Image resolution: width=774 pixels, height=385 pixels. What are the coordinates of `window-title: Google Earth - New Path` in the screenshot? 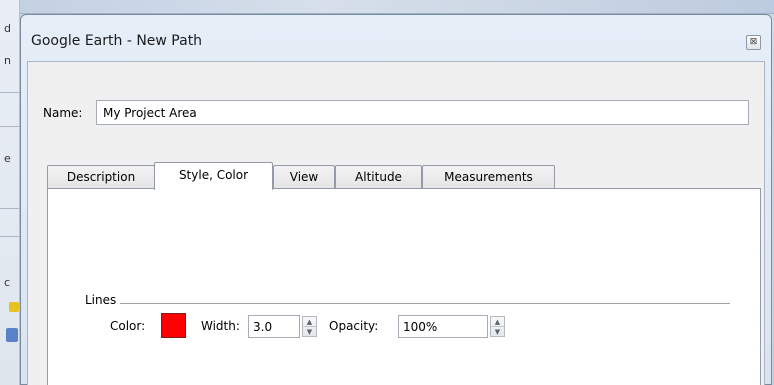 It's located at (117, 41).